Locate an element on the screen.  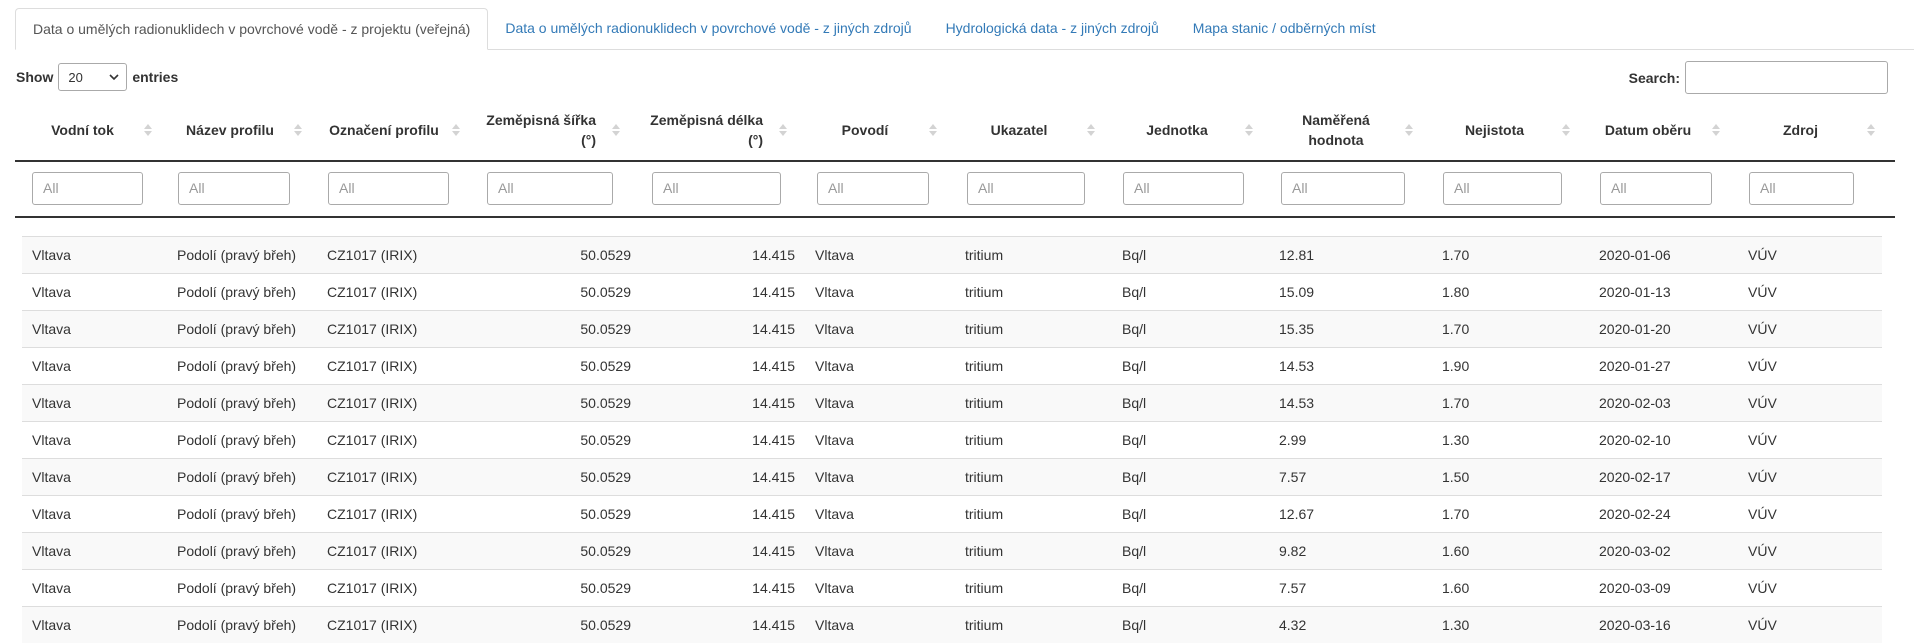
col-header-datum-oberu: Datum oběru is located at coordinates (1653, 130).